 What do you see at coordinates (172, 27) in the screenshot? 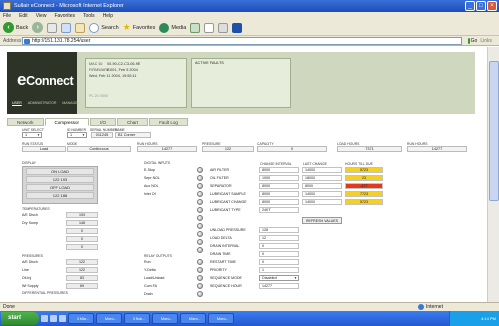
I see `media-button: Media` at bounding box center [172, 27].